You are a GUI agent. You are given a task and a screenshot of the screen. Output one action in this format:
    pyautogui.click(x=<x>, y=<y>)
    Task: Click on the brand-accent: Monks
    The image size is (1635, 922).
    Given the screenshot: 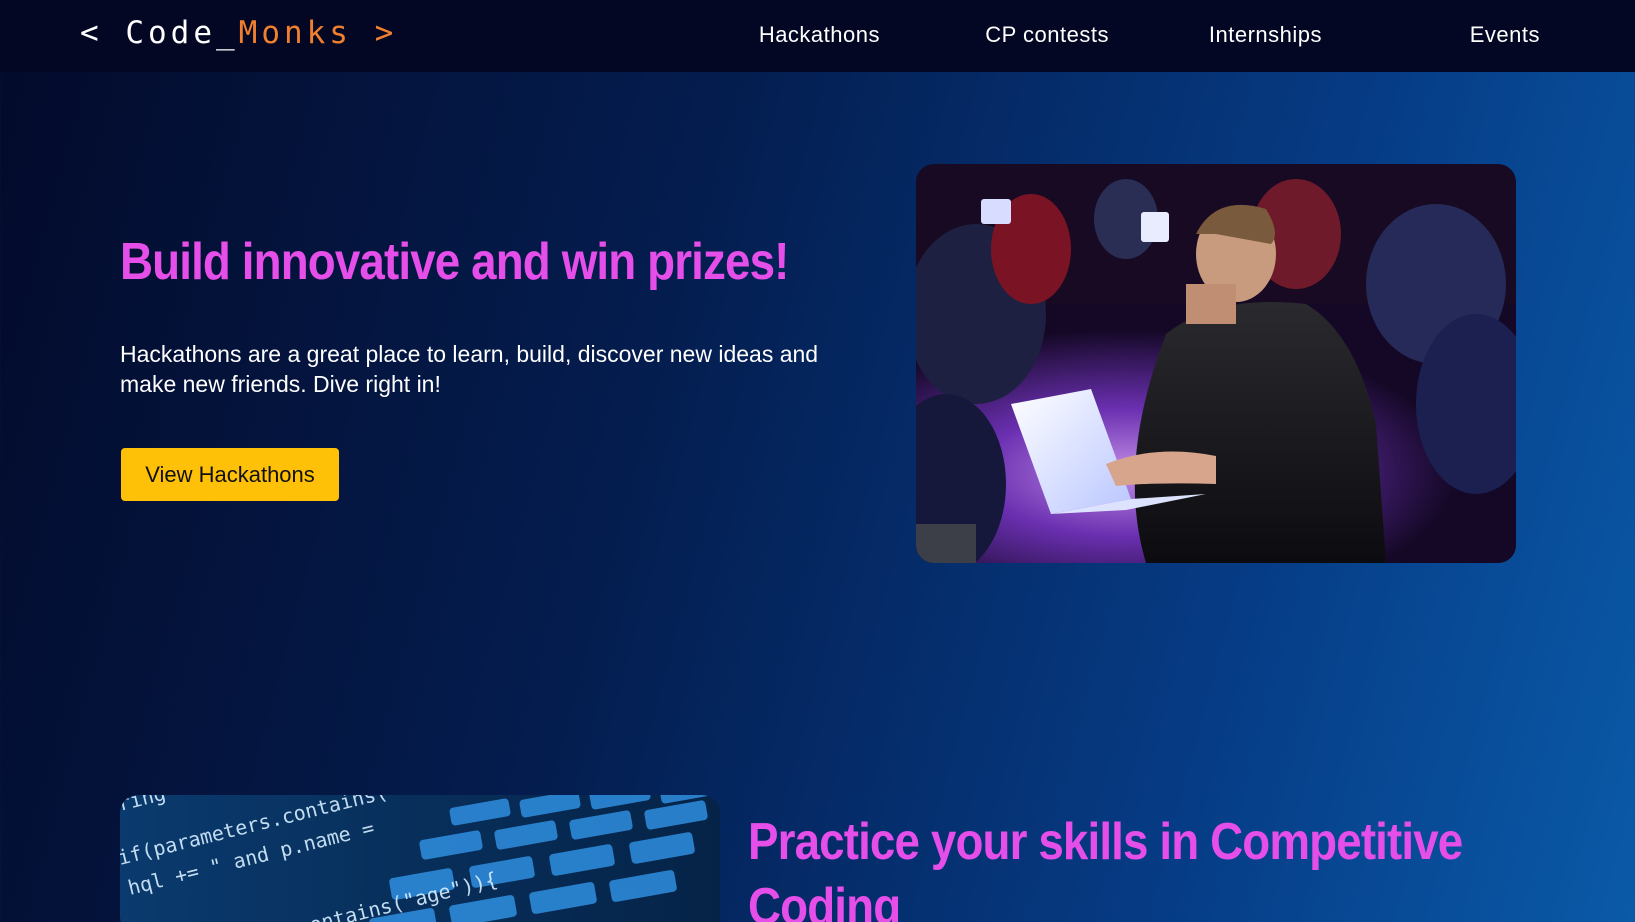 What is the action you would take?
    pyautogui.click(x=295, y=33)
    